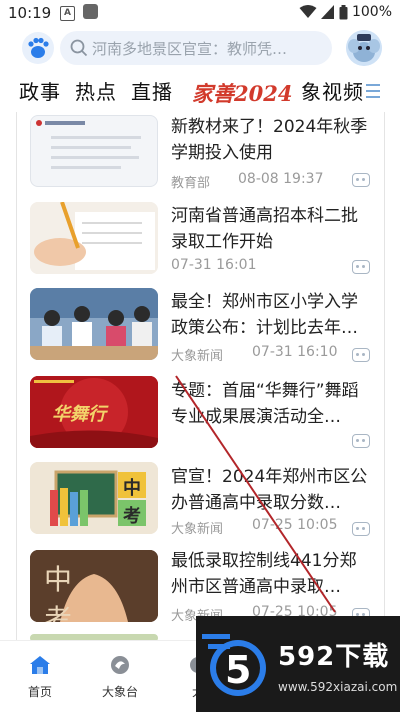 Image resolution: width=400 pixels, height=713 pixels. Describe the element at coordinates (152, 90) in the screenshot. I see `tab-zhibo: 直播` at that location.